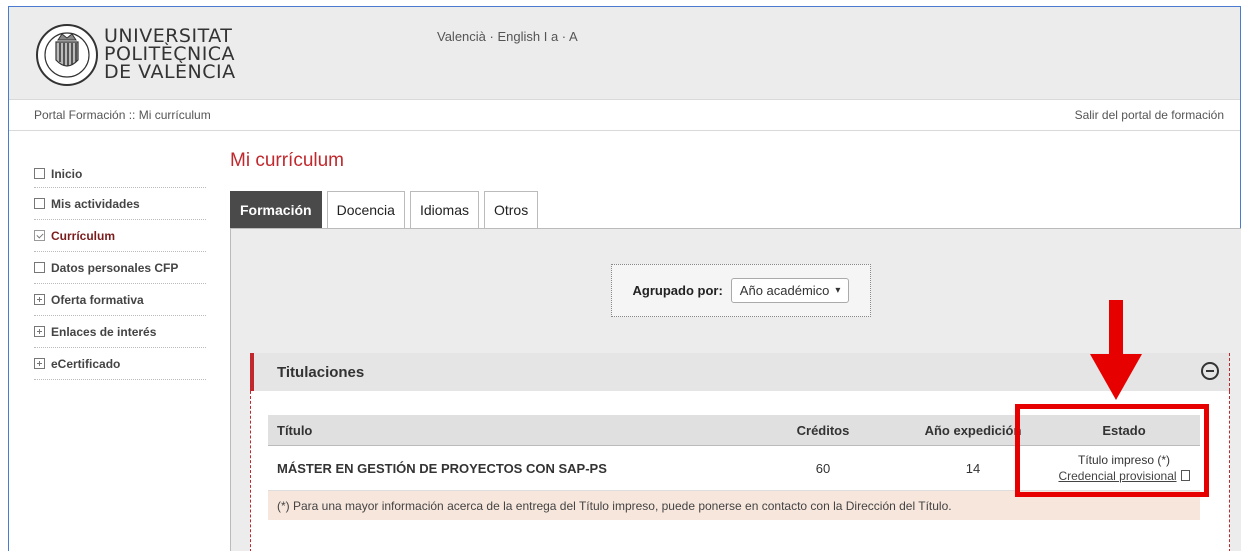  I want to click on section-title: Titulaciones, so click(321, 372).